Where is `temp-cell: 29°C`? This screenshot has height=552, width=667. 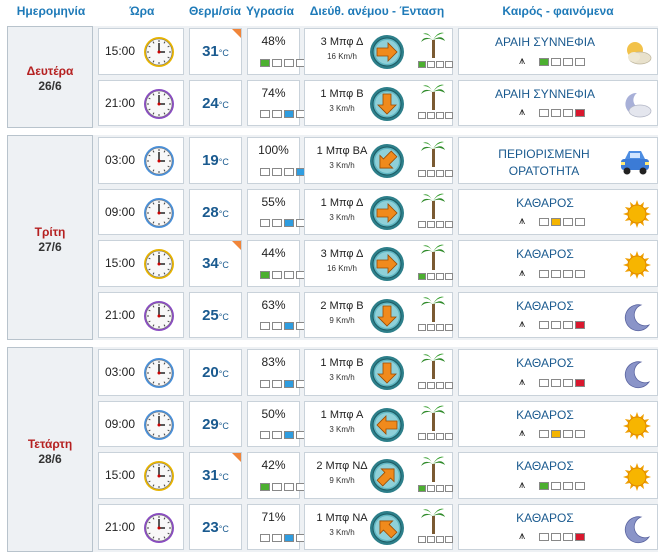
temp-cell: 29°C is located at coordinates (215, 423).